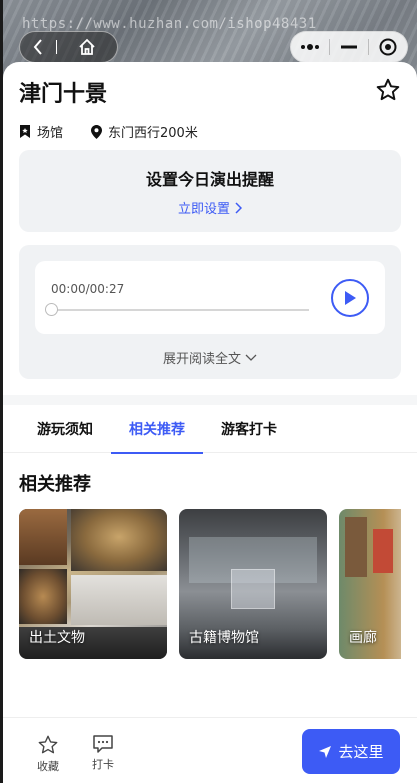 This screenshot has height=783, width=417. I want to click on reminder-title: 设置今日演出提醒, so click(209, 179).